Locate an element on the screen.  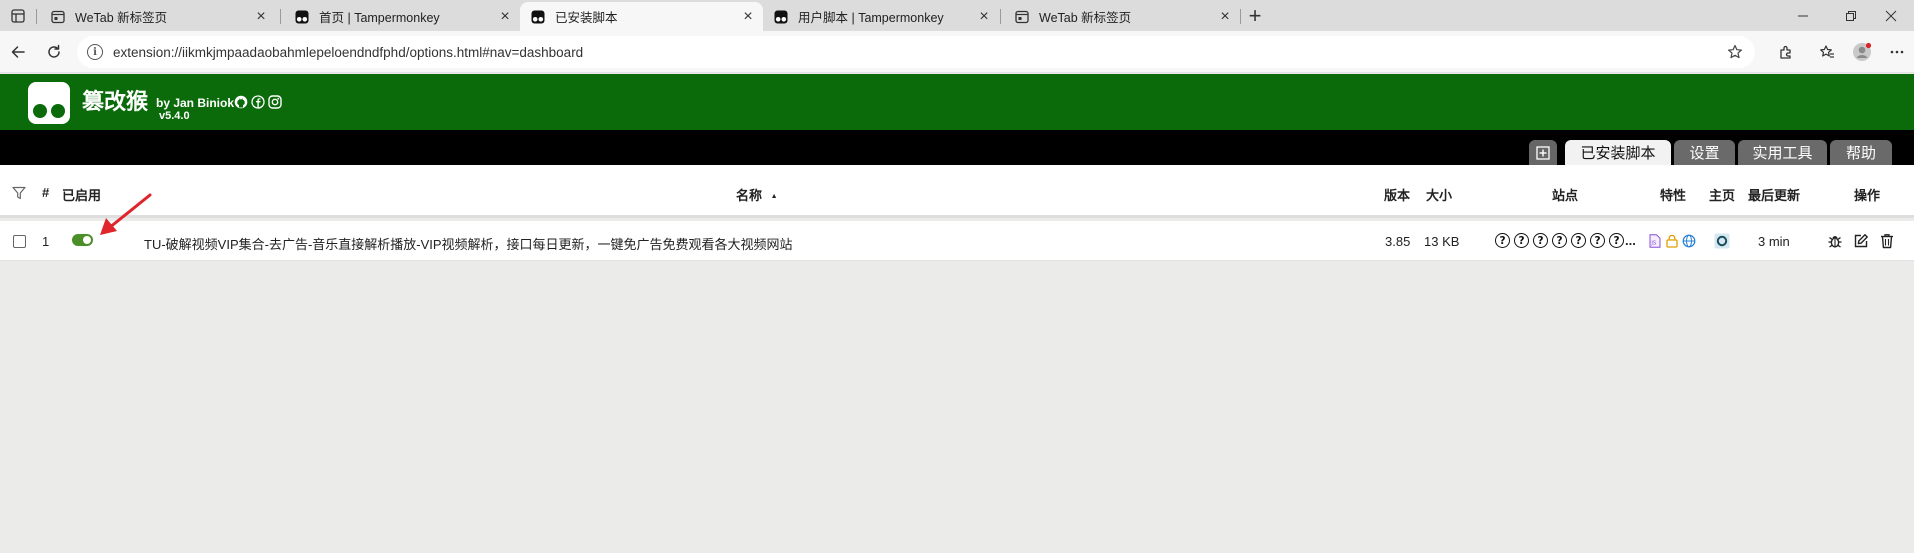
profile-avatar is located at coordinates (1862, 52).